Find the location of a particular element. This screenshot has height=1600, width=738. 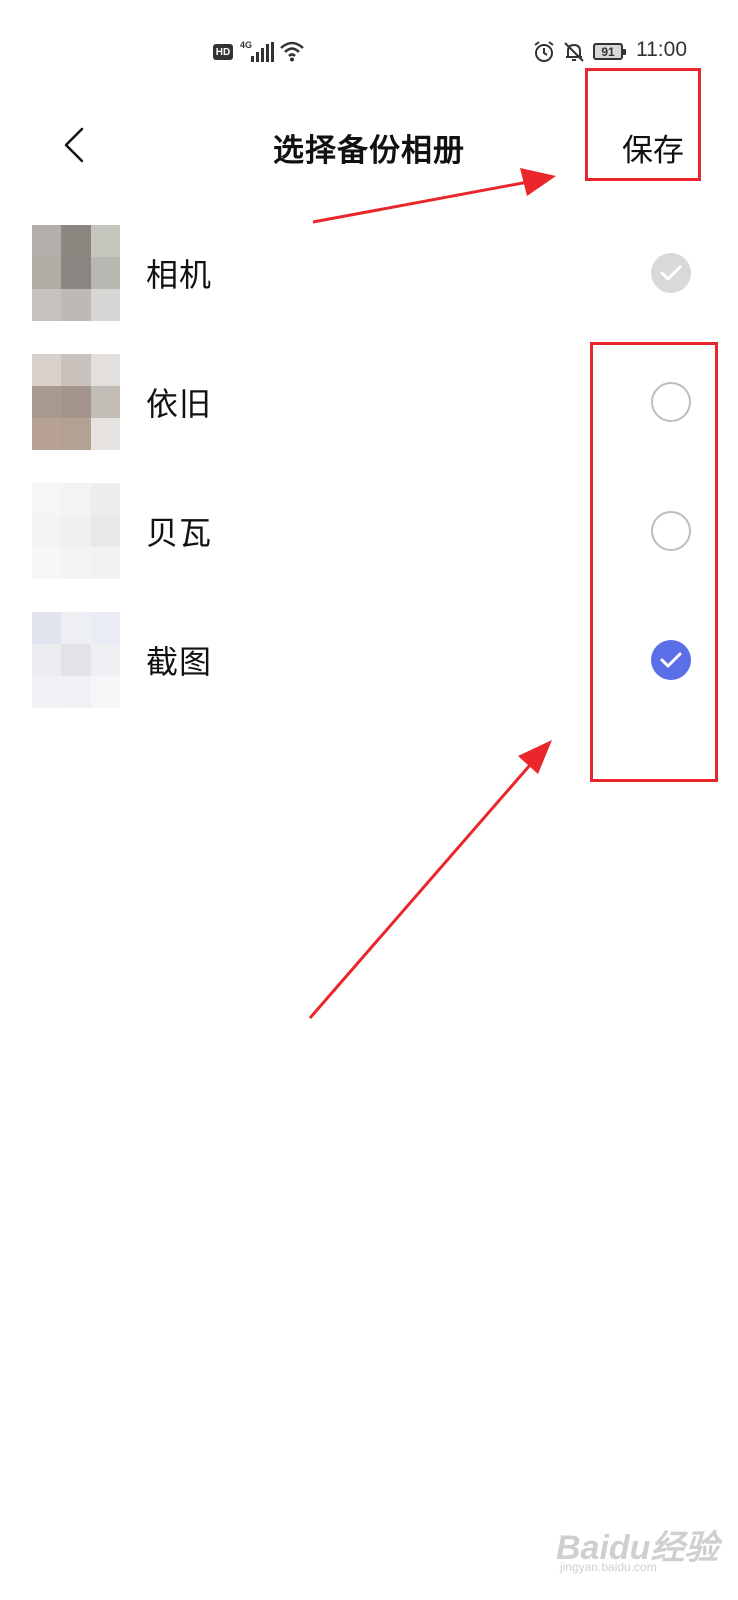

checkbox-highlight-box is located at coordinates (654, 562).